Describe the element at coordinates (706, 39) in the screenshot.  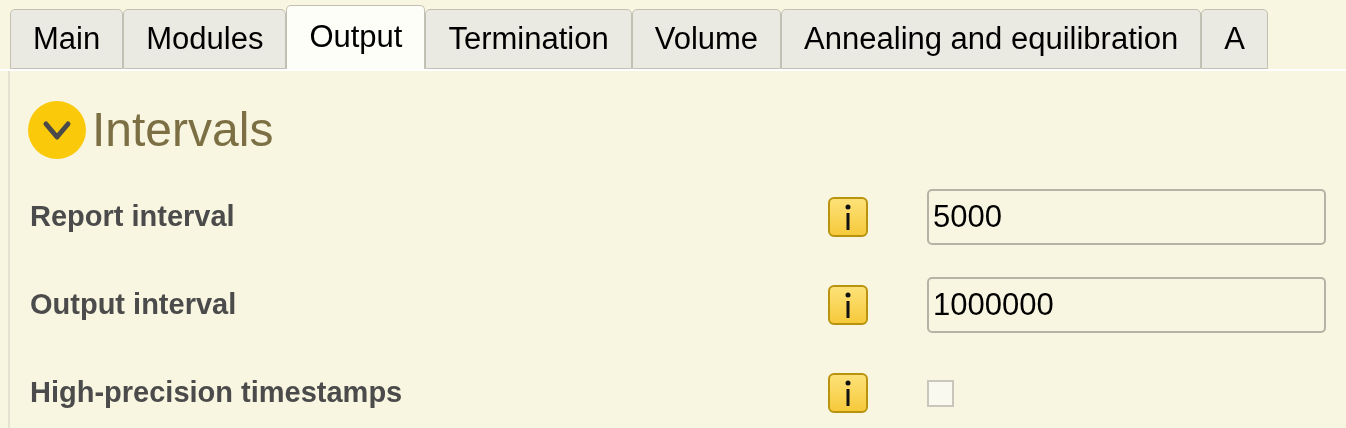
I see `tab: Volume` at that location.